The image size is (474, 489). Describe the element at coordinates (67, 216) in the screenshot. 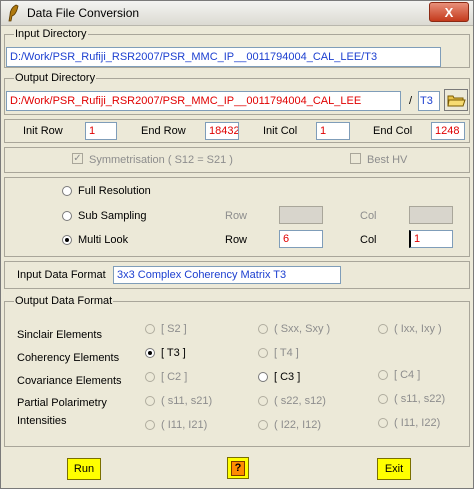

I see `sub-sampling-radio` at that location.